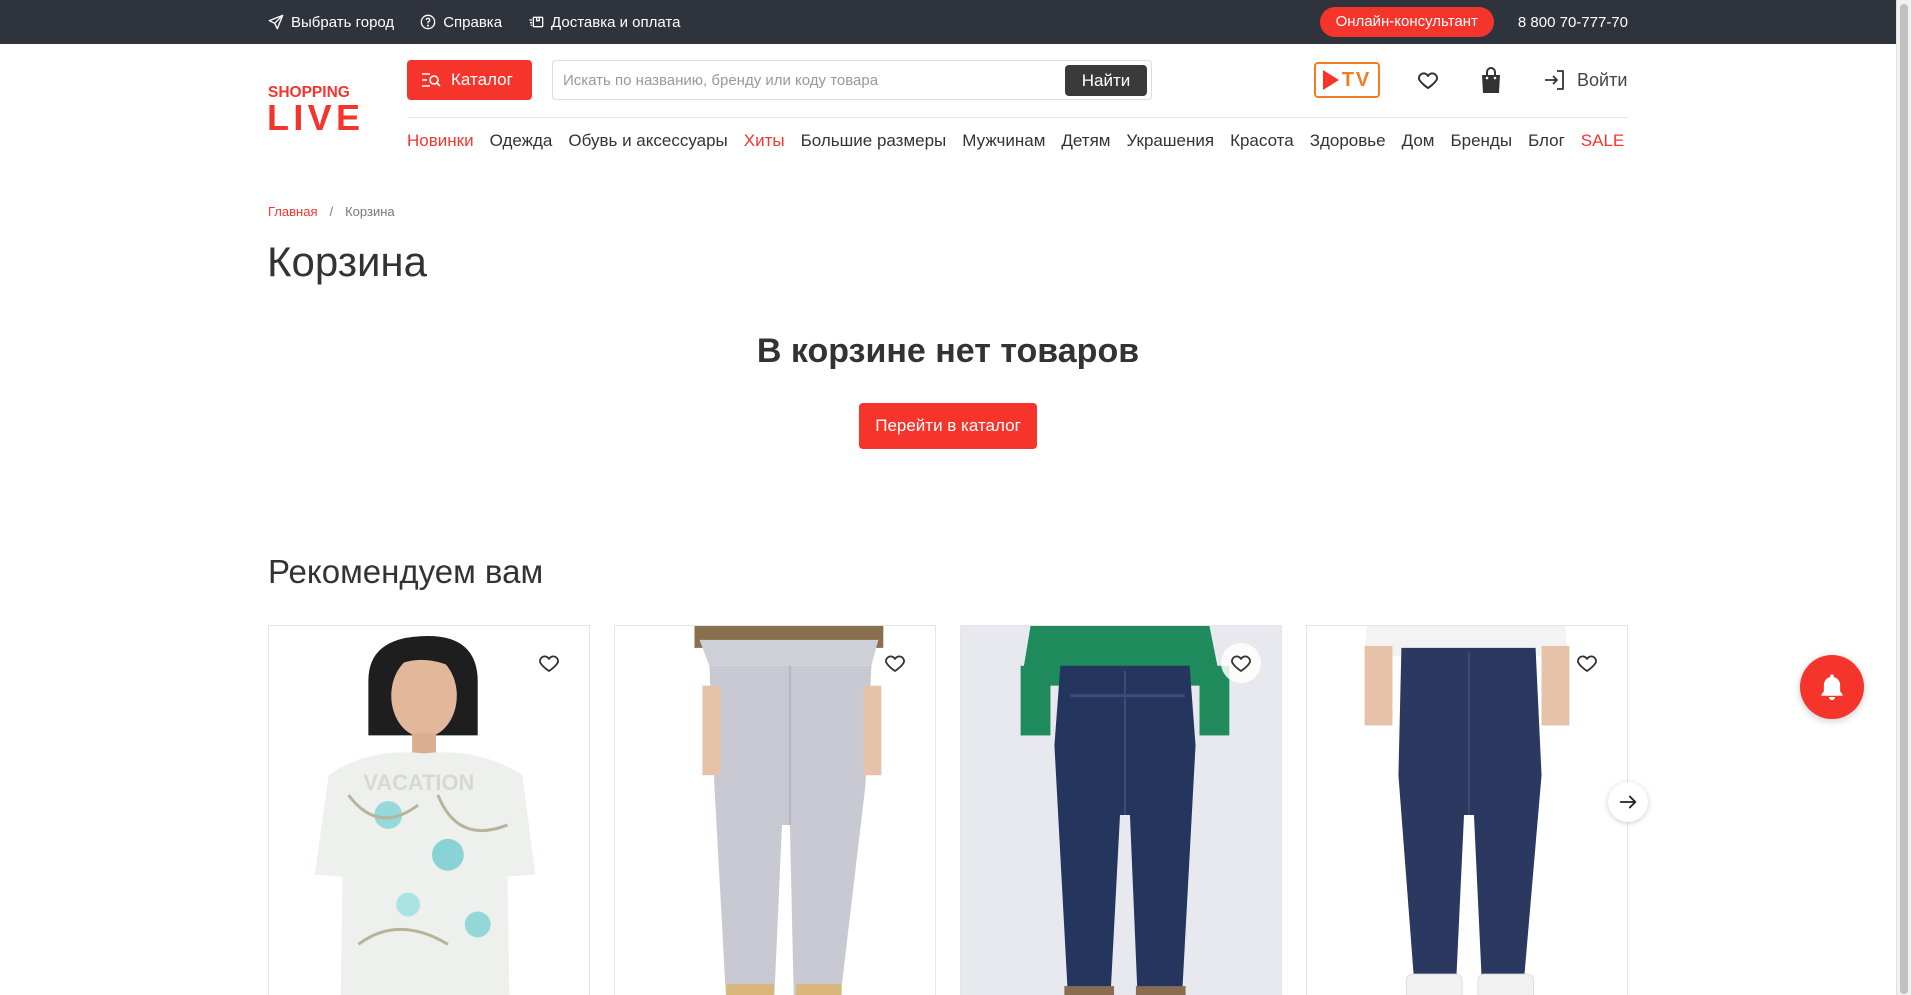 Image resolution: width=1911 pixels, height=995 pixels. I want to click on empty-cart-message: В корзине нет товаров, so click(948, 351).